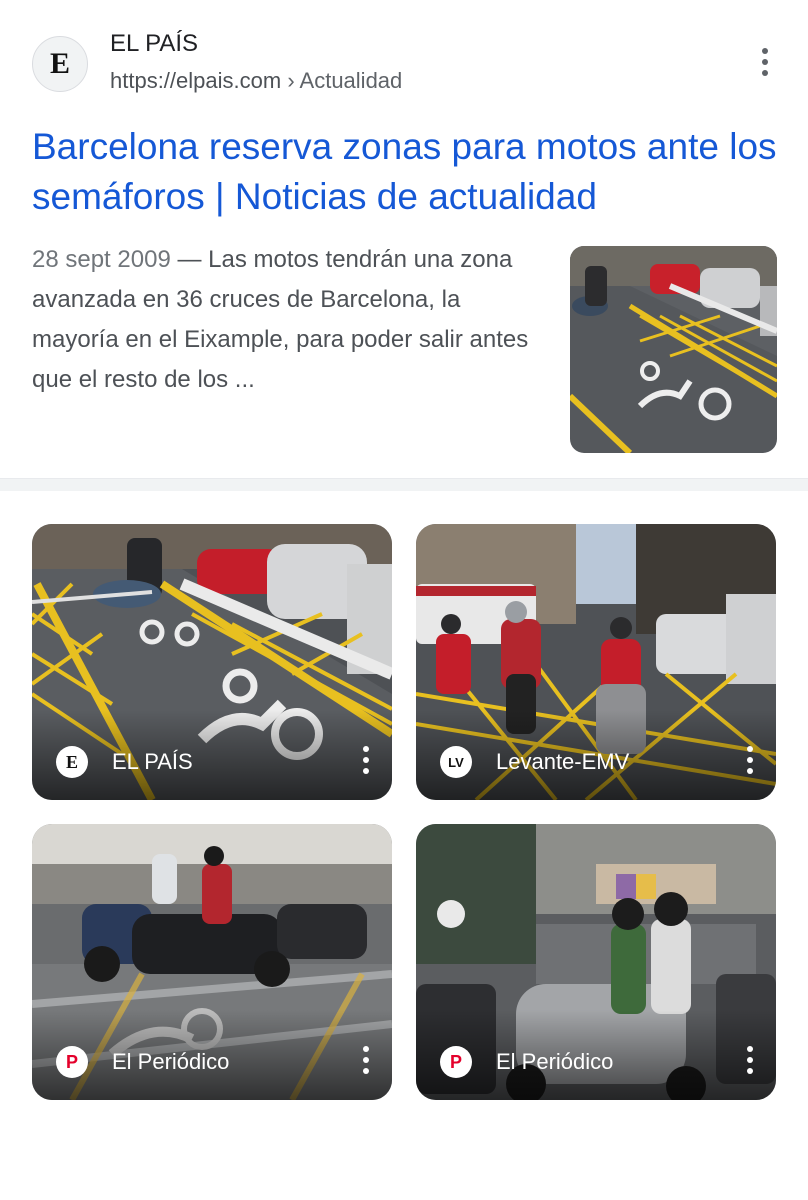 This screenshot has height=1200, width=808. What do you see at coordinates (154, 44) in the screenshot?
I see `site-name: EL PAÍS` at bounding box center [154, 44].